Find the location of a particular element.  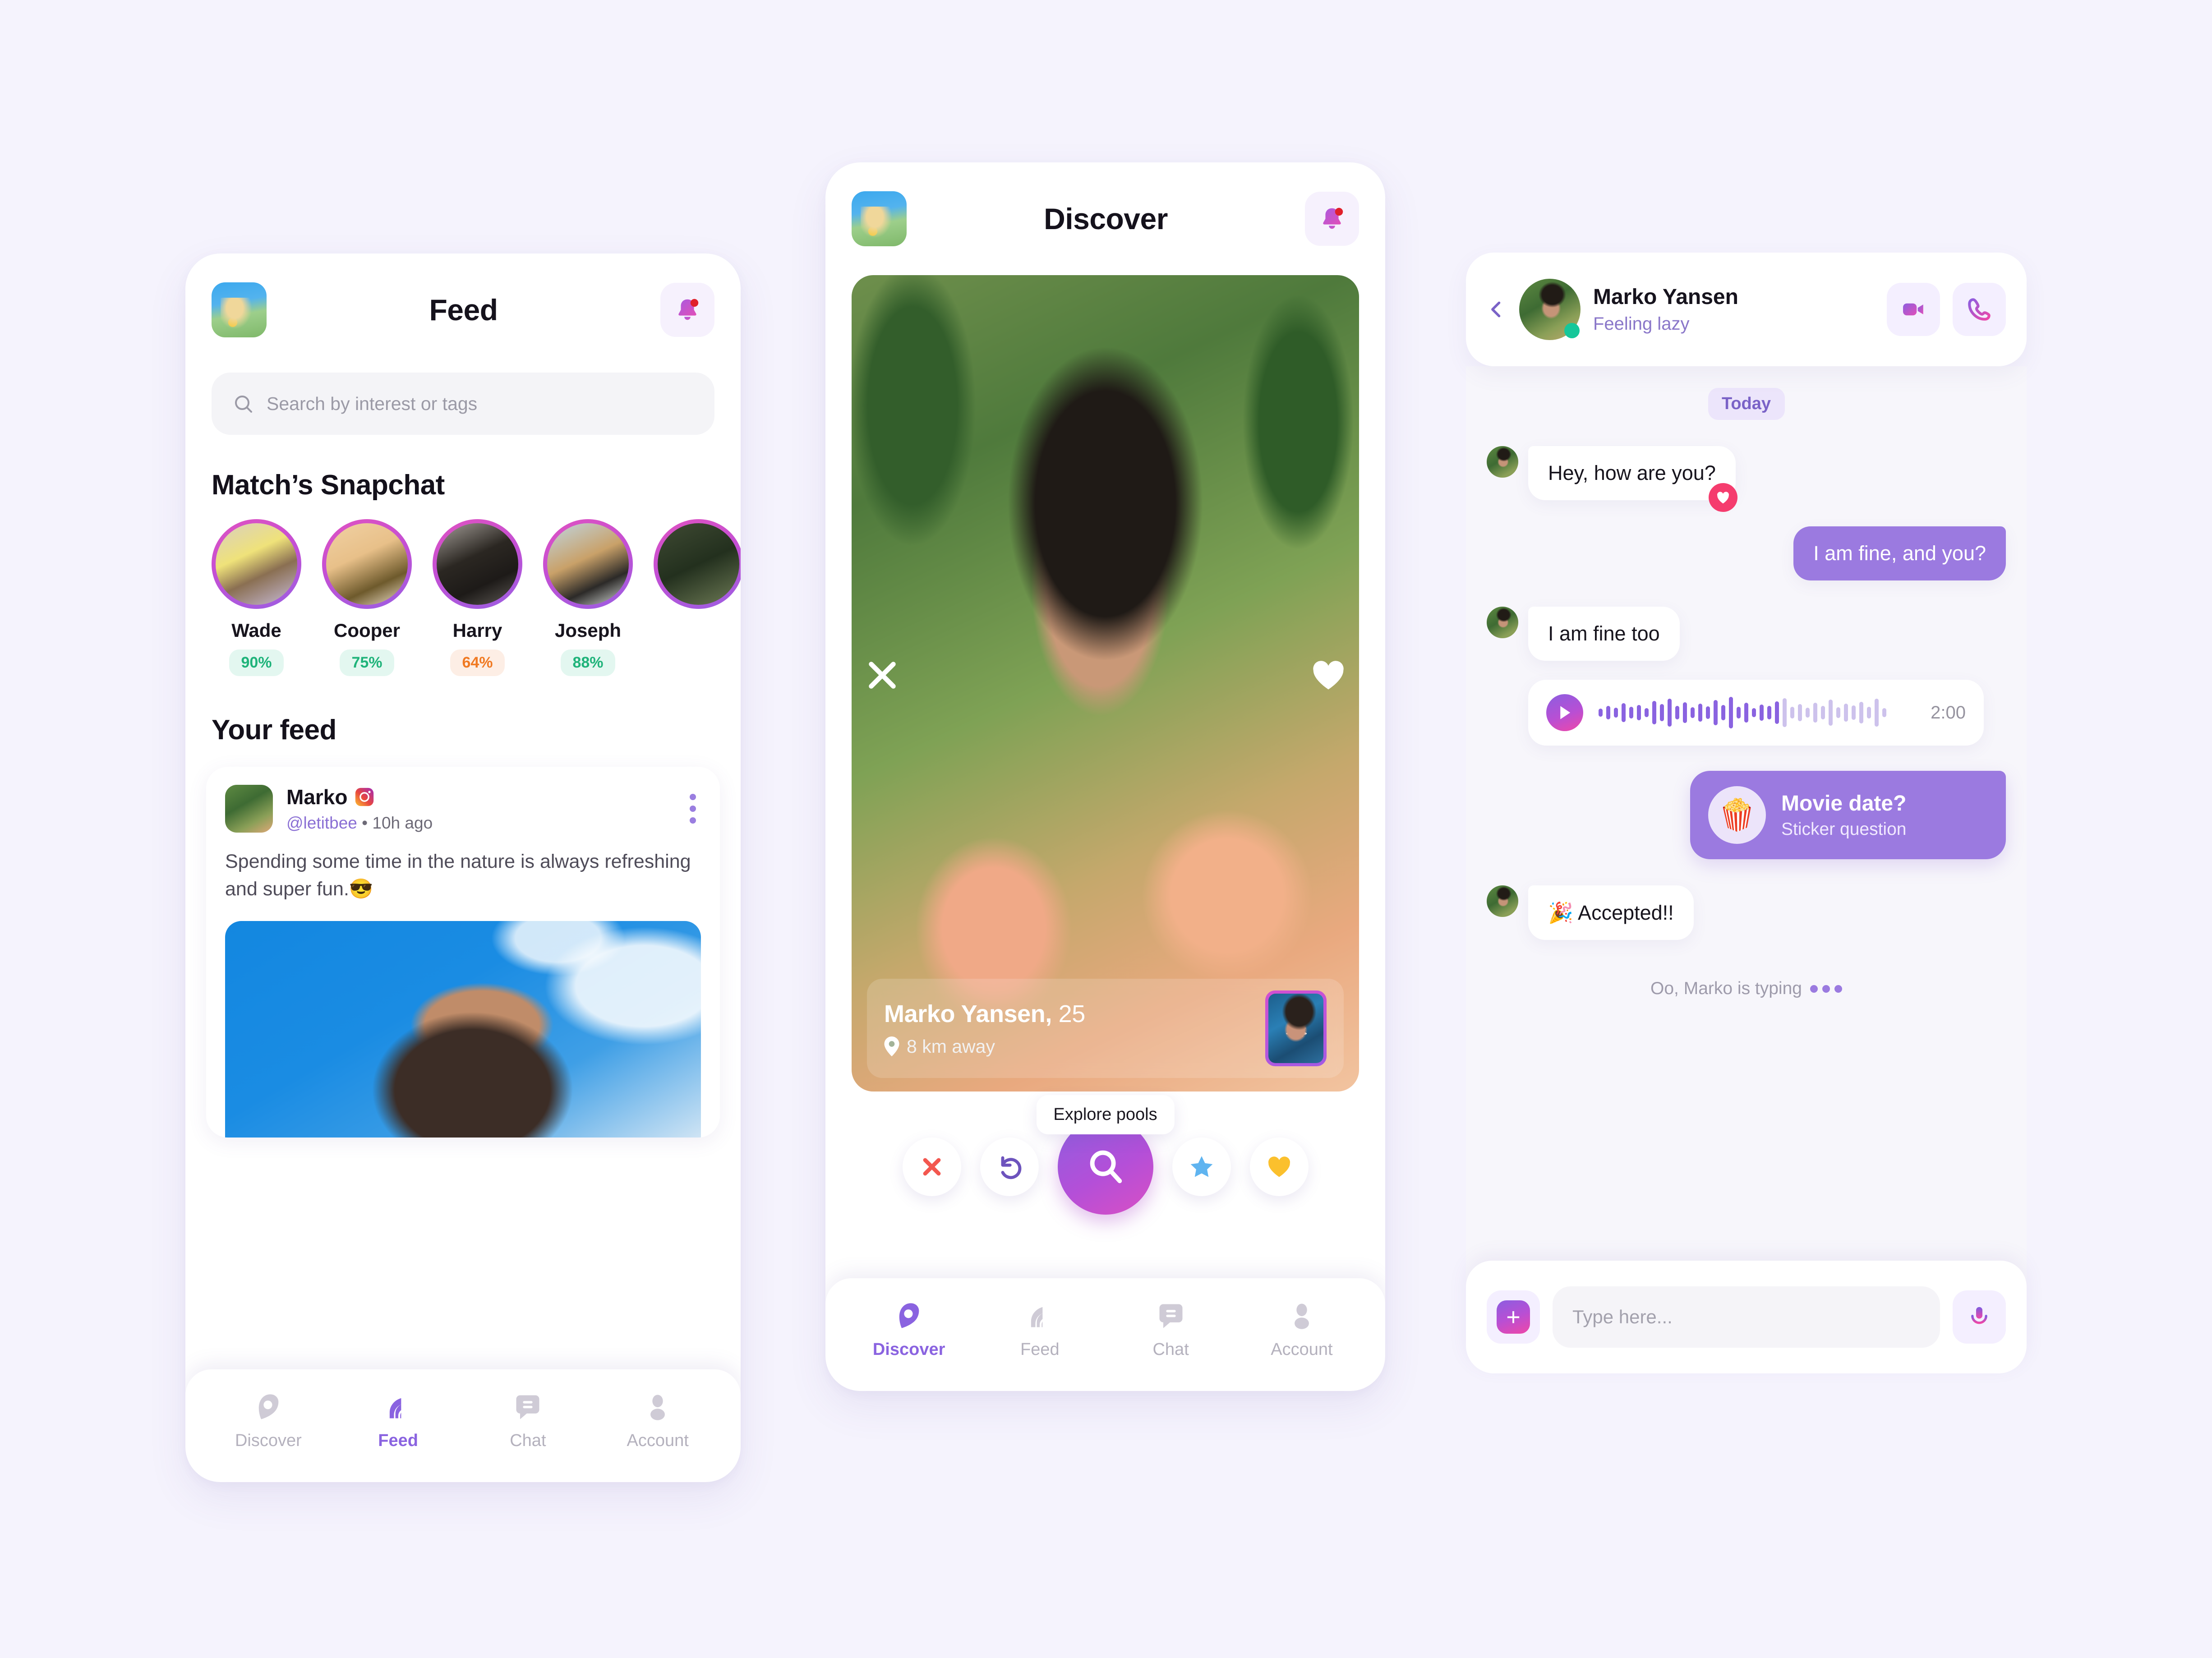

post-handle: @letitbee is located at coordinates (321, 823).